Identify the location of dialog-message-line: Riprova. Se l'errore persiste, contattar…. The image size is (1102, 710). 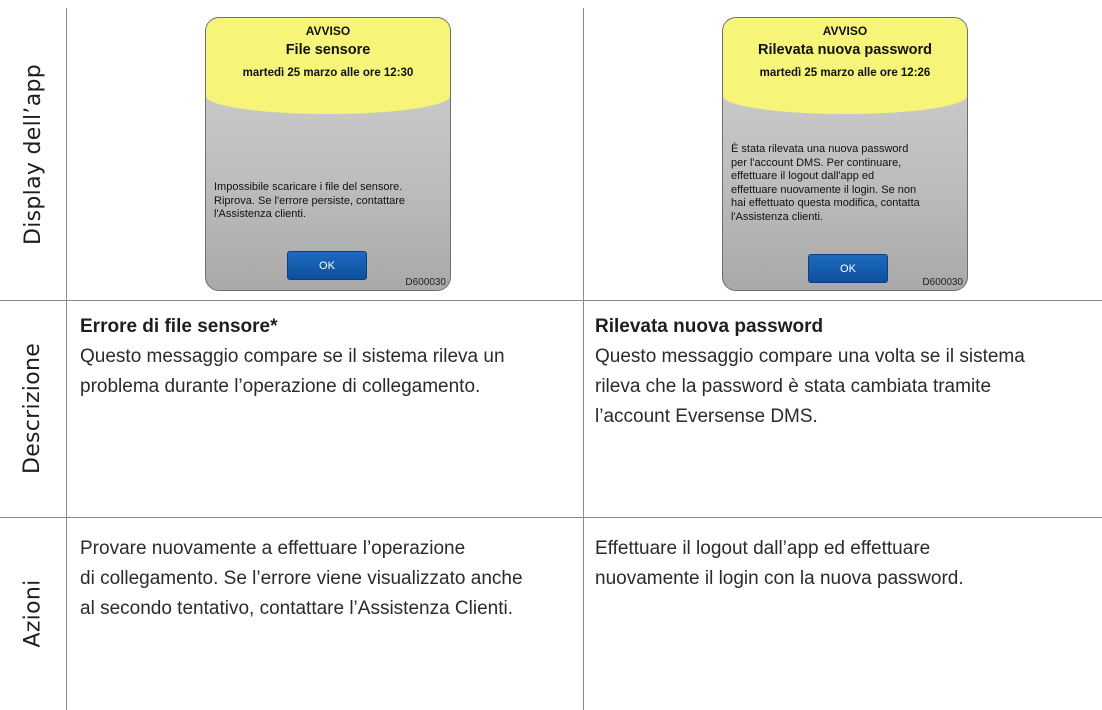
(310, 200).